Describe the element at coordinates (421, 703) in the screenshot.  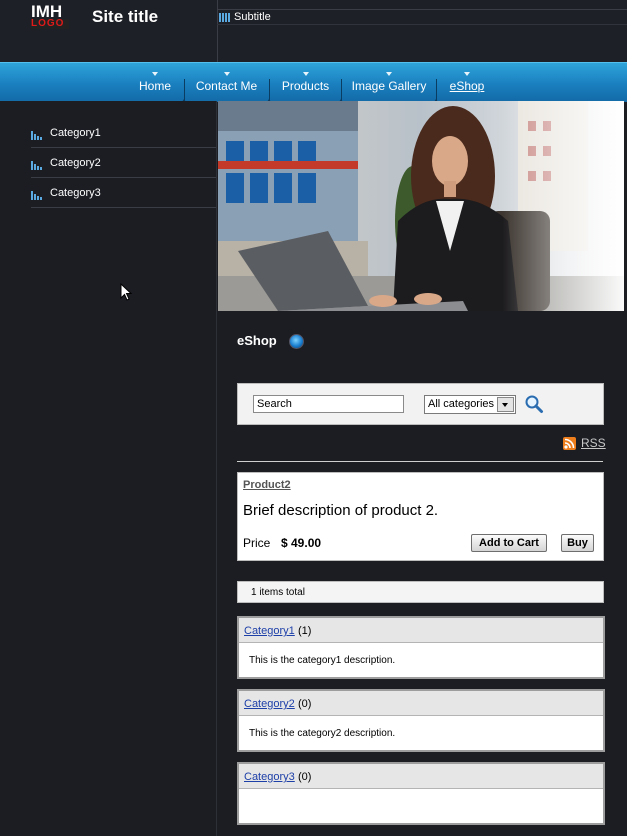
I see `category-box-header: Category2 (0)` at that location.